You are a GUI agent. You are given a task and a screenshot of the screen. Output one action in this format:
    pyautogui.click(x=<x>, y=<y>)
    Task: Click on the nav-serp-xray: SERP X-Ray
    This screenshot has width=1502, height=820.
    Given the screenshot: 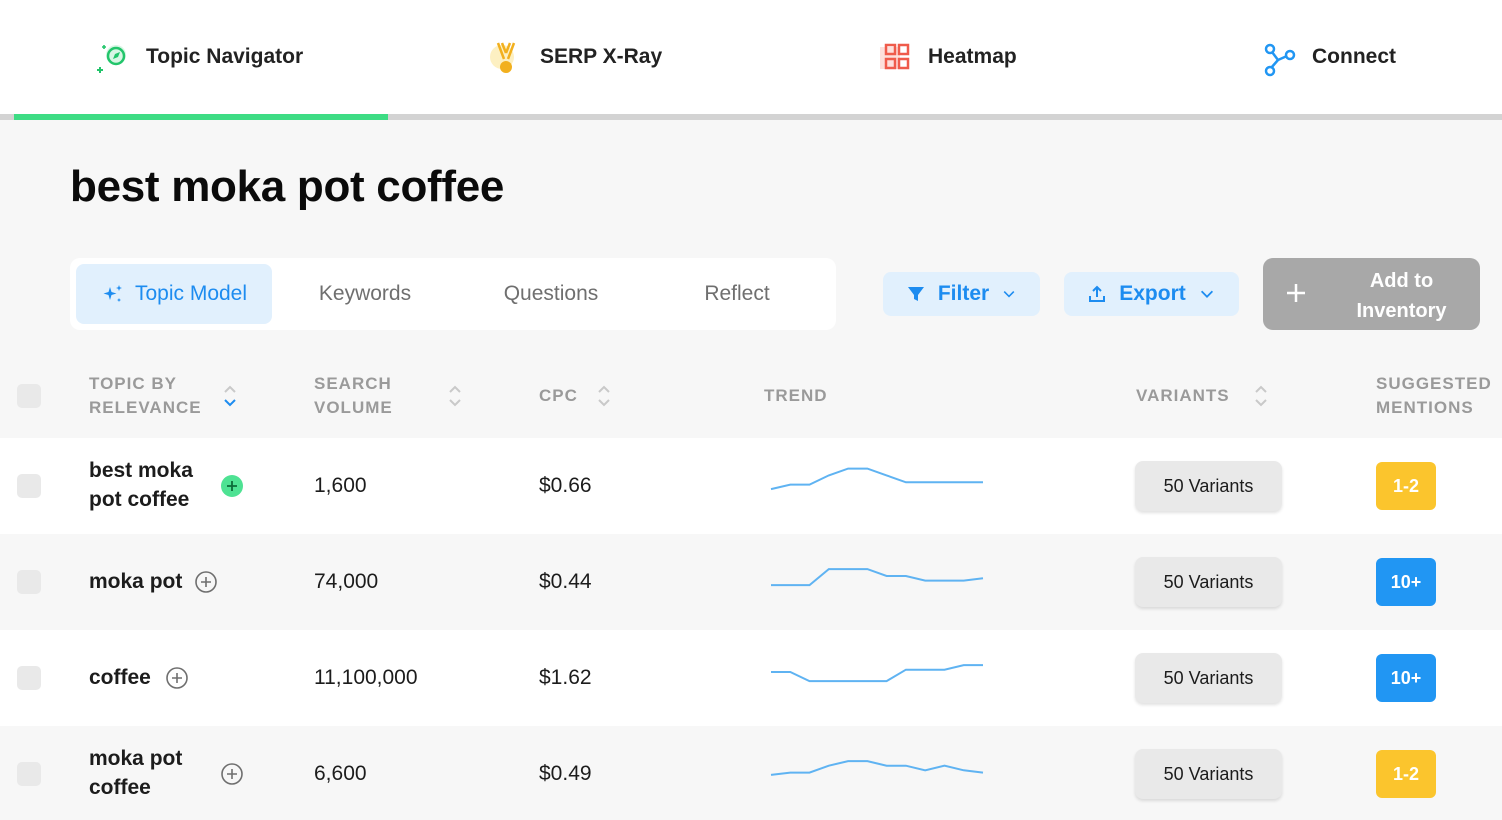 What is the action you would take?
    pyautogui.click(x=574, y=57)
    